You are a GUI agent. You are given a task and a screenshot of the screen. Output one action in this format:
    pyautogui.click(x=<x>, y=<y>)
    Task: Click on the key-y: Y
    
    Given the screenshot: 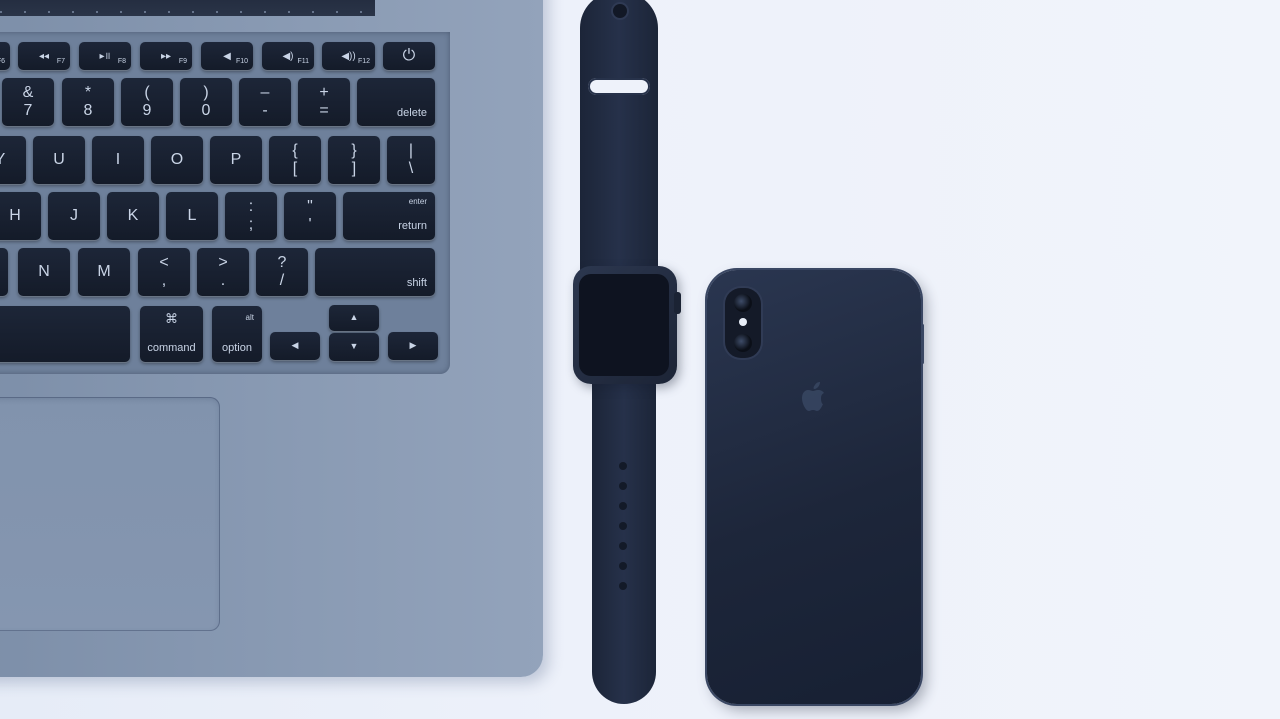 What is the action you would take?
    pyautogui.click(x=13, y=160)
    